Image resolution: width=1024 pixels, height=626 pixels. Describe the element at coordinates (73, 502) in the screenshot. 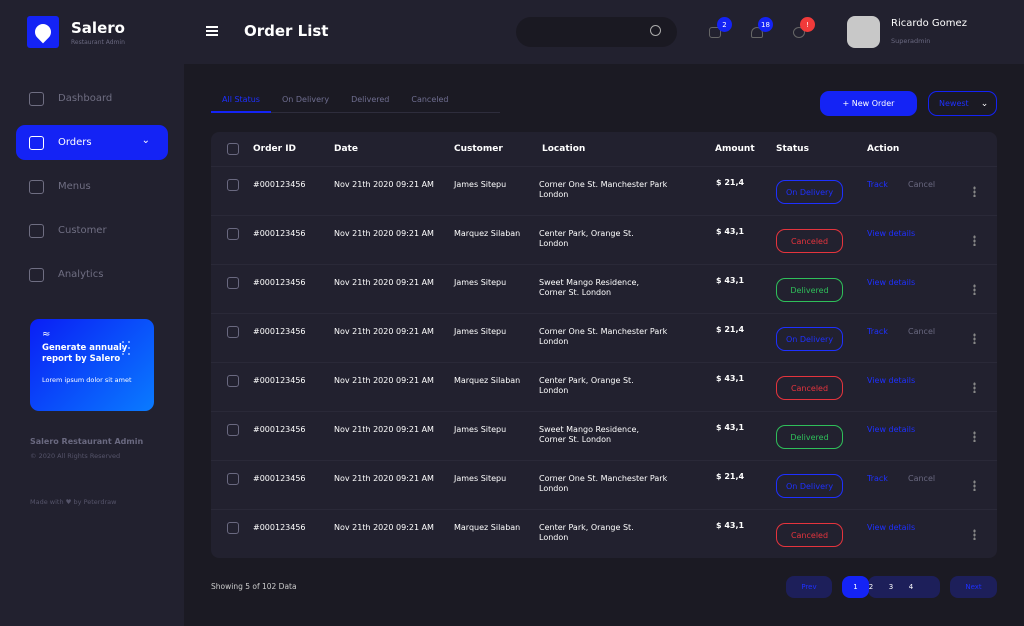

I see `footer-credit: Made with ♥ by Peterdraw` at that location.